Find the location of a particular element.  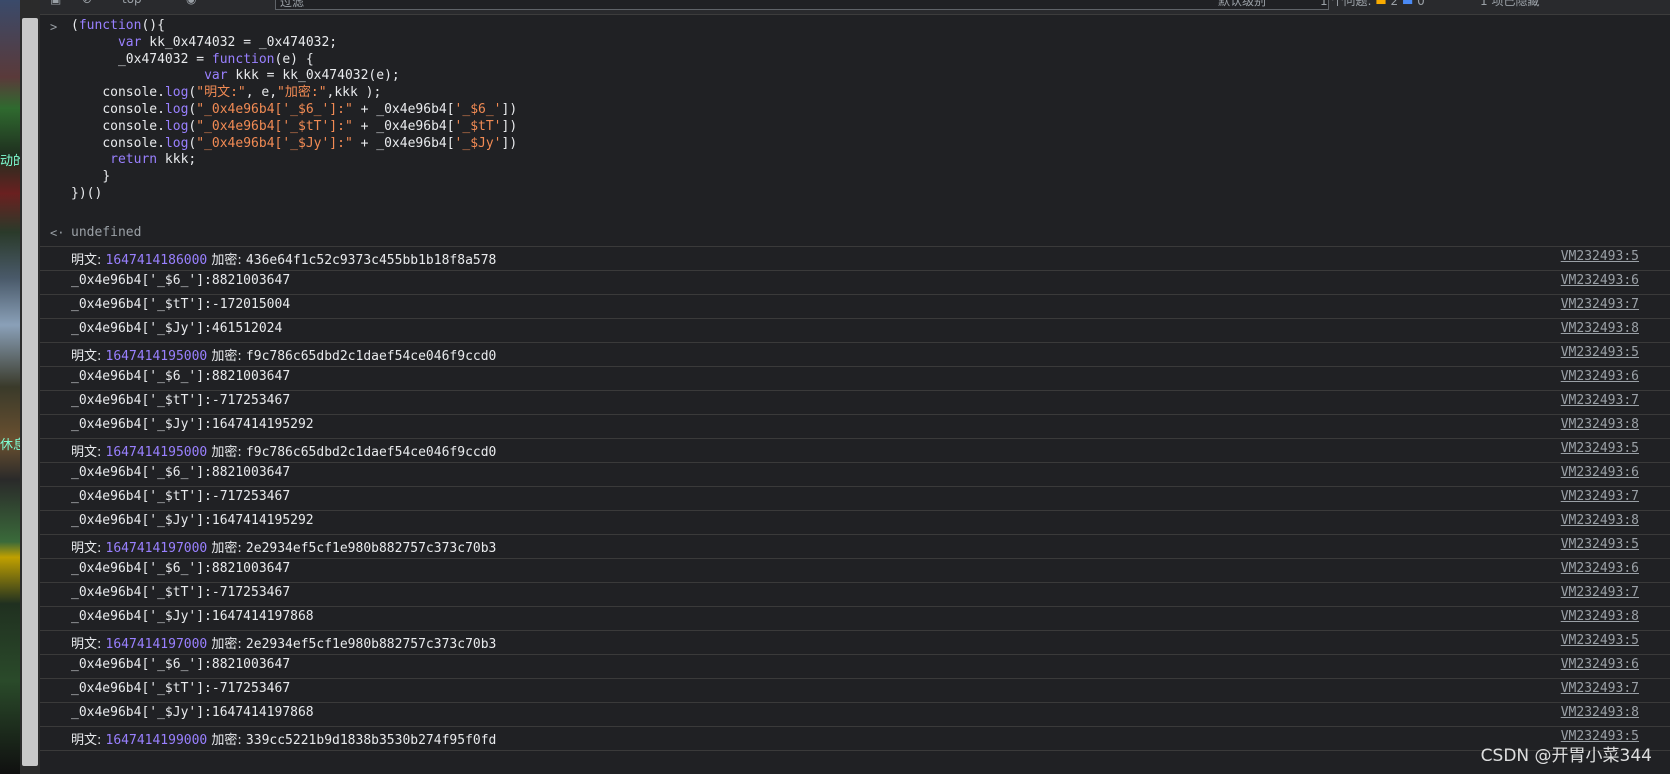

filter-input: 过滤 is located at coordinates (802, 5).